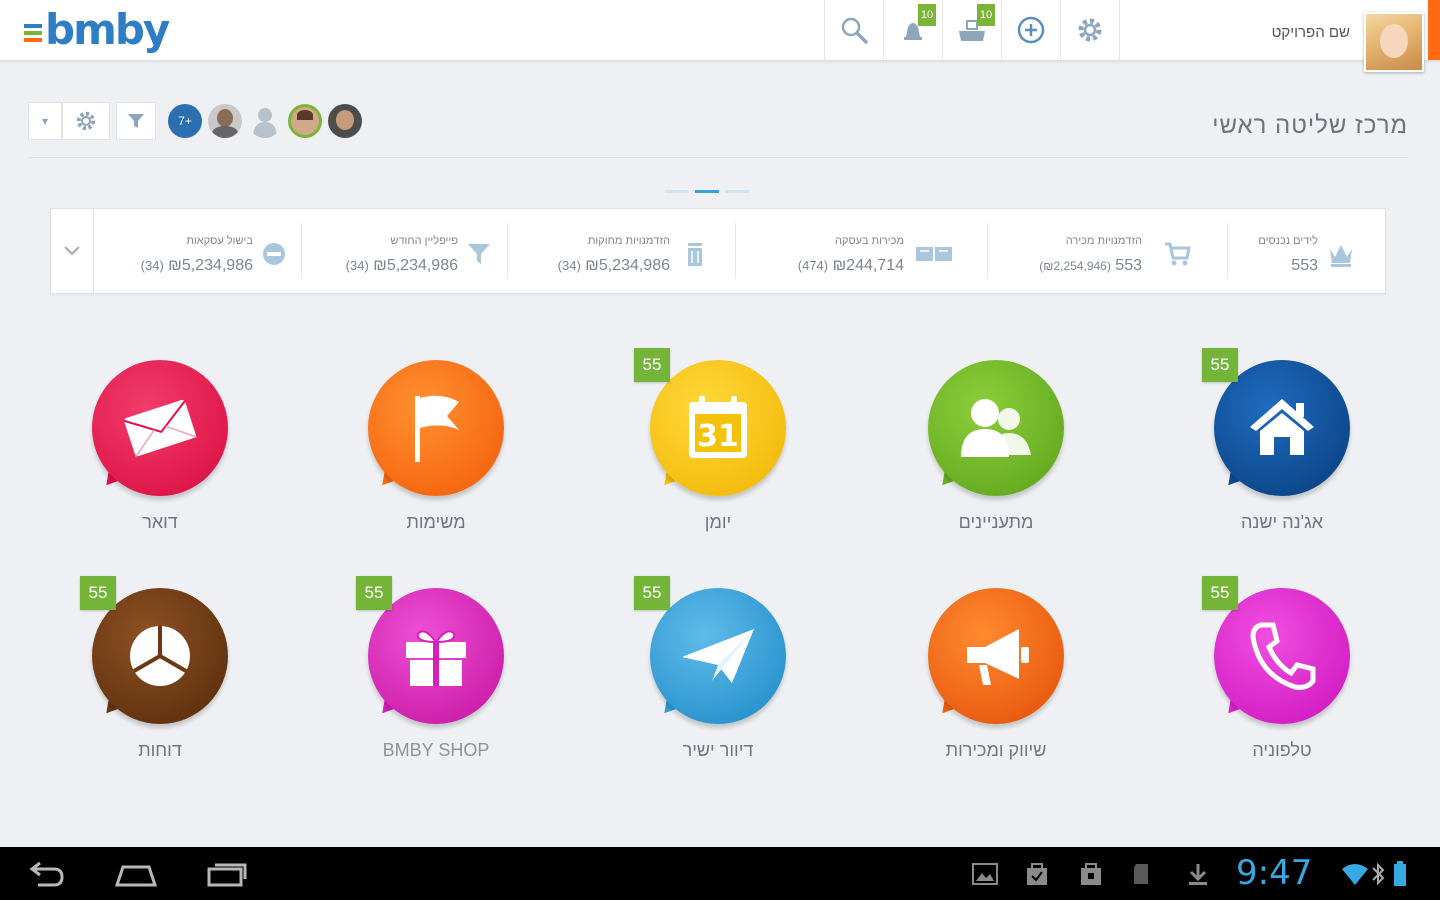  I want to click on sd-card-icon, so click(1142, 874).